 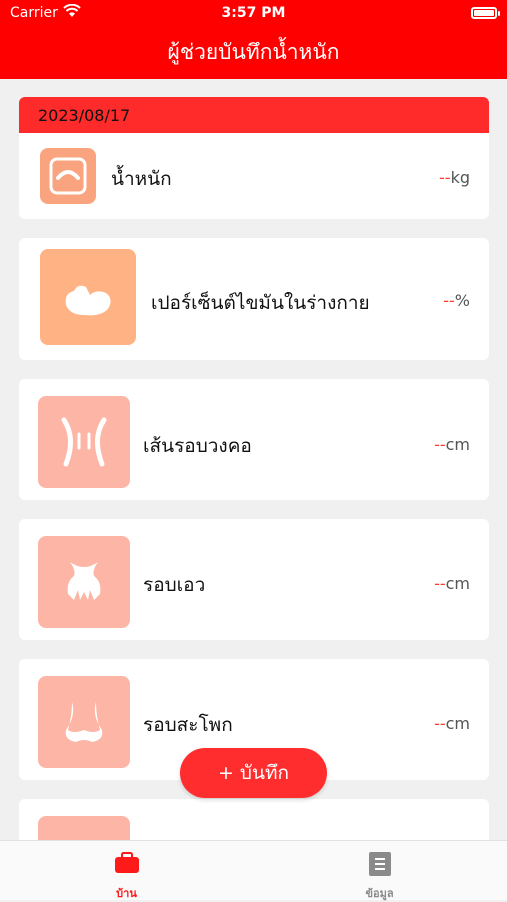 I want to click on metric-label: รอบเอว, so click(x=174, y=585).